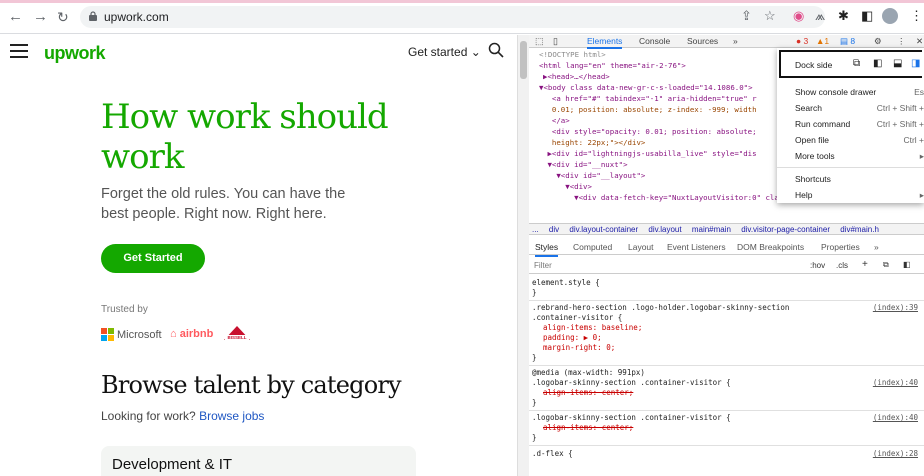 This screenshot has width=924, height=476. I want to click on browse-subtext: Looking for work? Browse jobs, so click(183, 416).